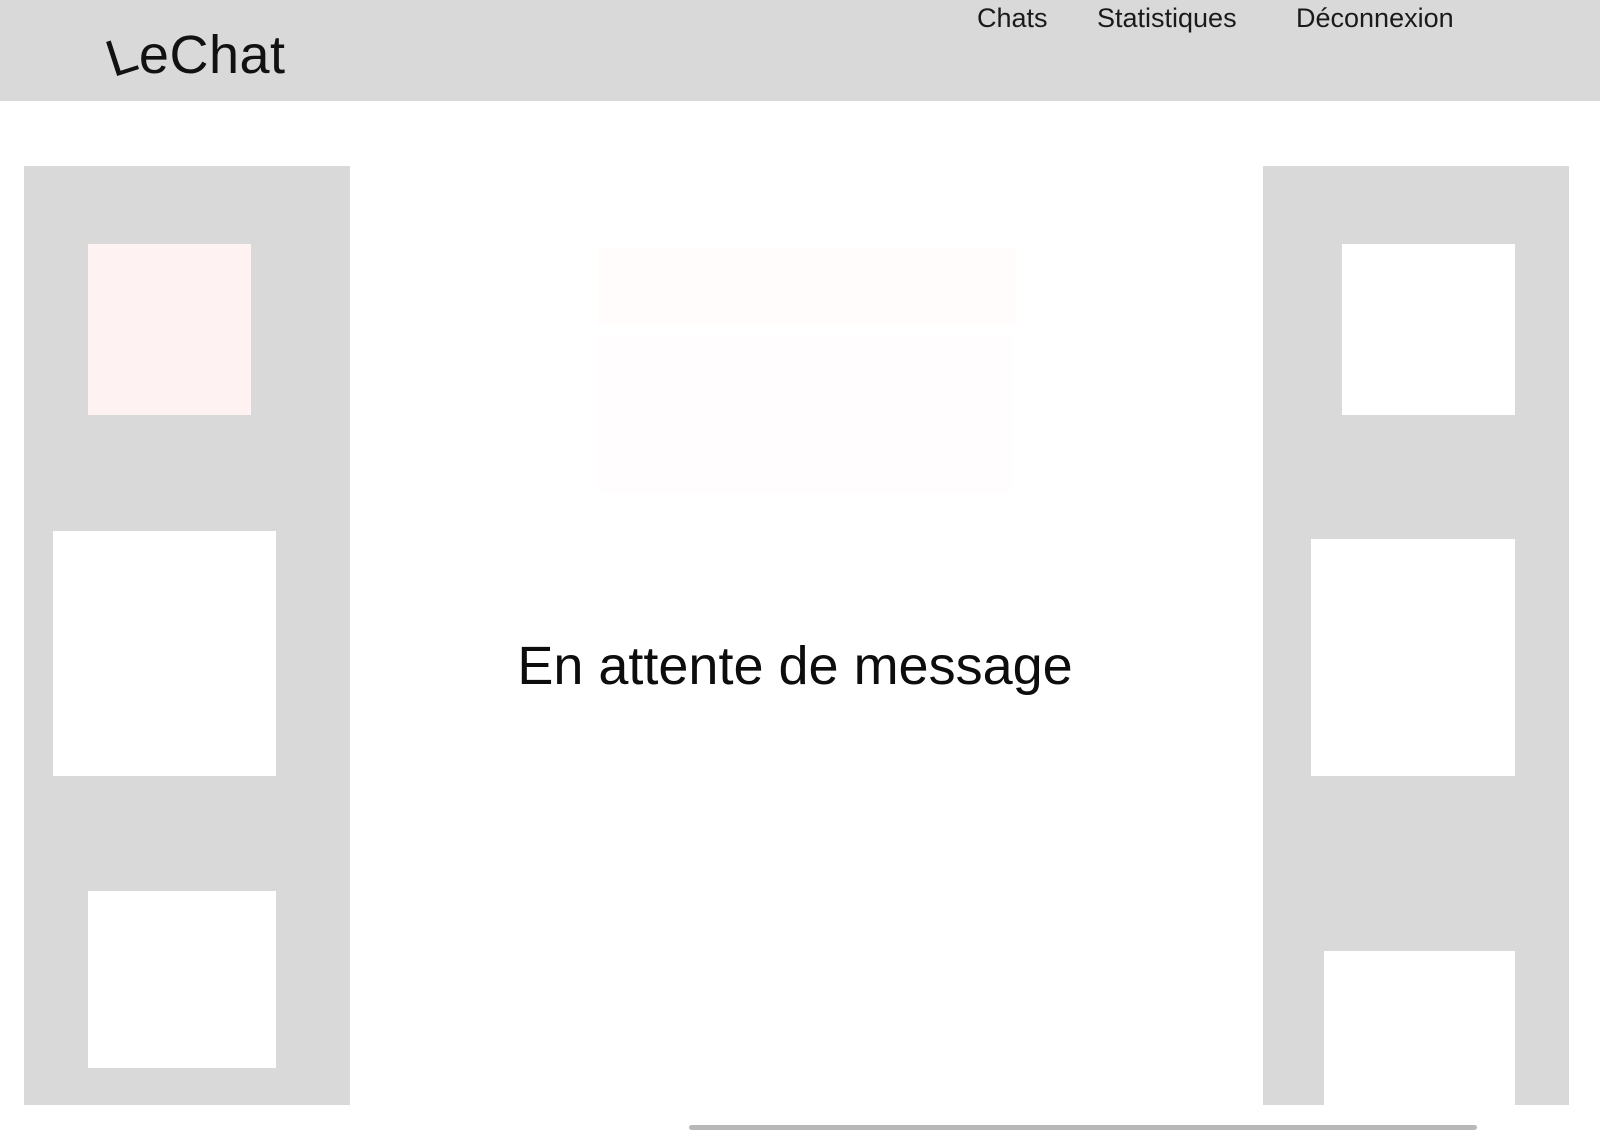 This screenshot has width=1600, height=1134. Describe the element at coordinates (795, 666) in the screenshot. I see `waiting-message-text: En attente de message` at that location.